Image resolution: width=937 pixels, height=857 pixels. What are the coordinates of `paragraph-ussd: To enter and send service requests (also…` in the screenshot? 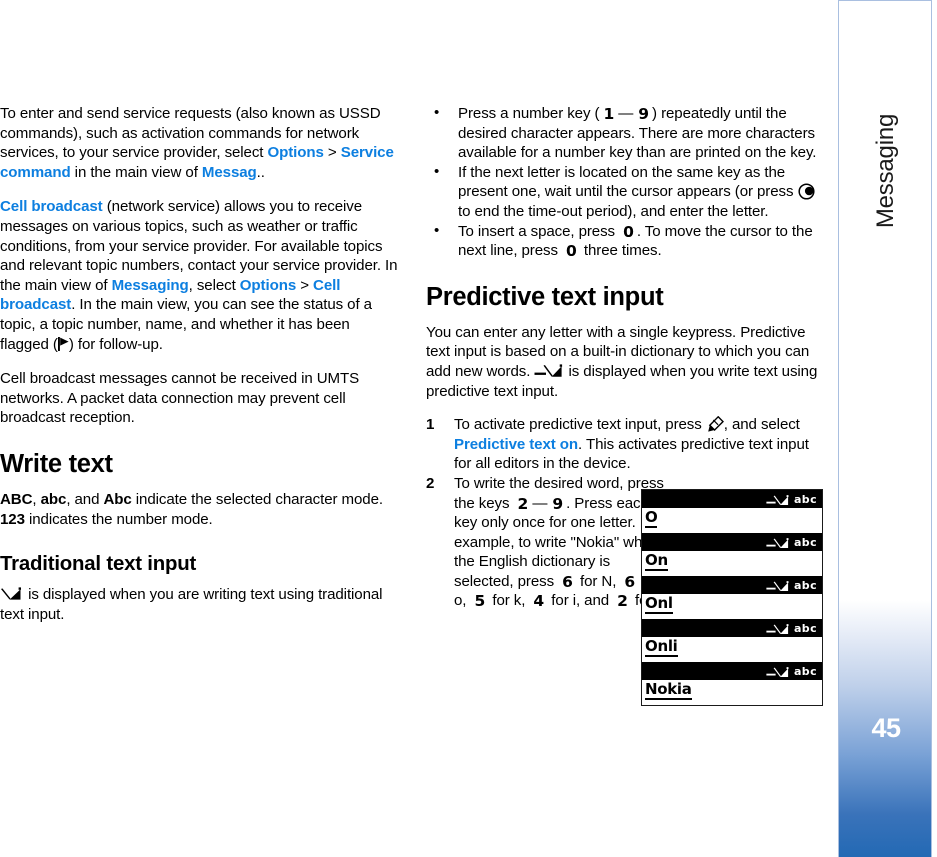 It's located at (200, 143).